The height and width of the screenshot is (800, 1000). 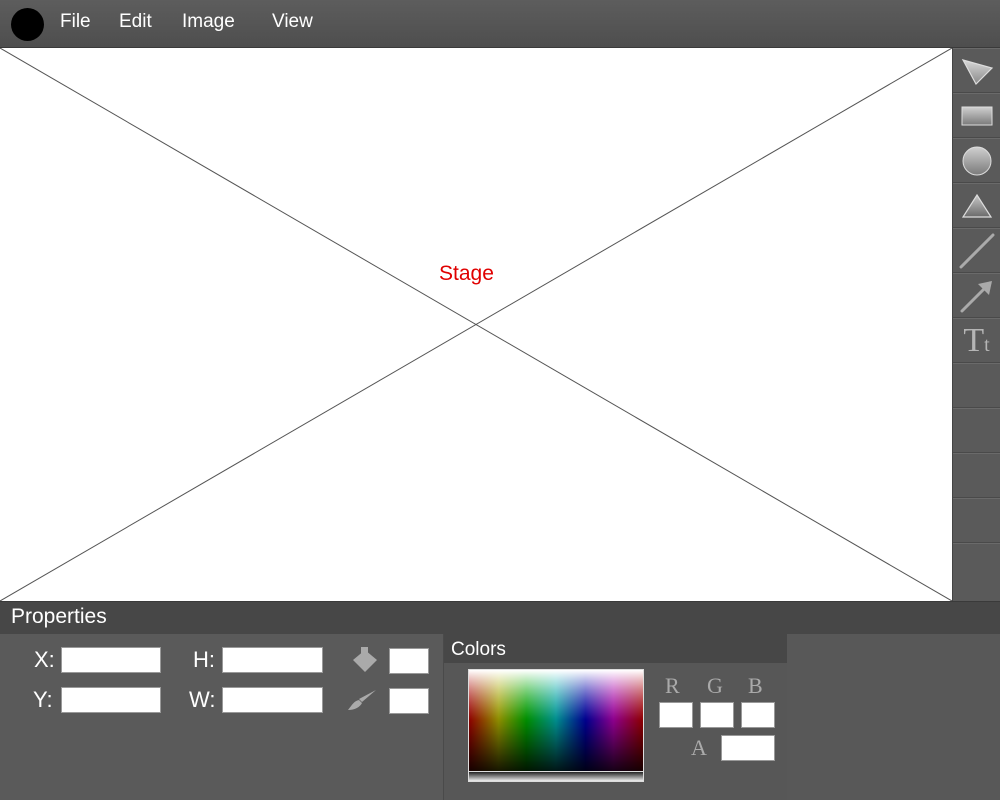 What do you see at coordinates (615, 648) in the screenshot?
I see `colors-header: Colors` at bounding box center [615, 648].